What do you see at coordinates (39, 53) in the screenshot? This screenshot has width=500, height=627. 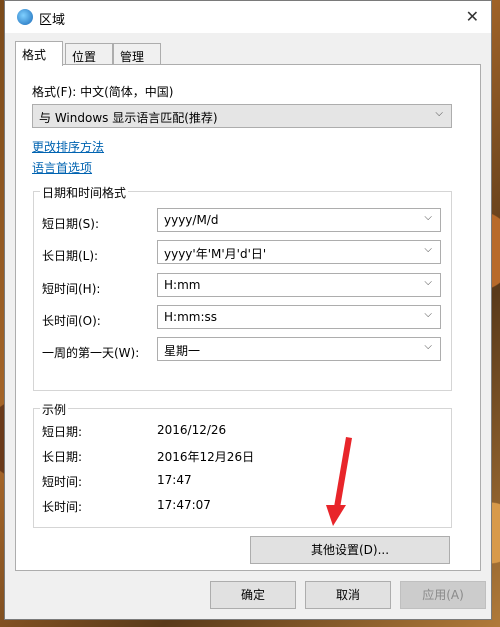 I see `tab-format: 格式` at bounding box center [39, 53].